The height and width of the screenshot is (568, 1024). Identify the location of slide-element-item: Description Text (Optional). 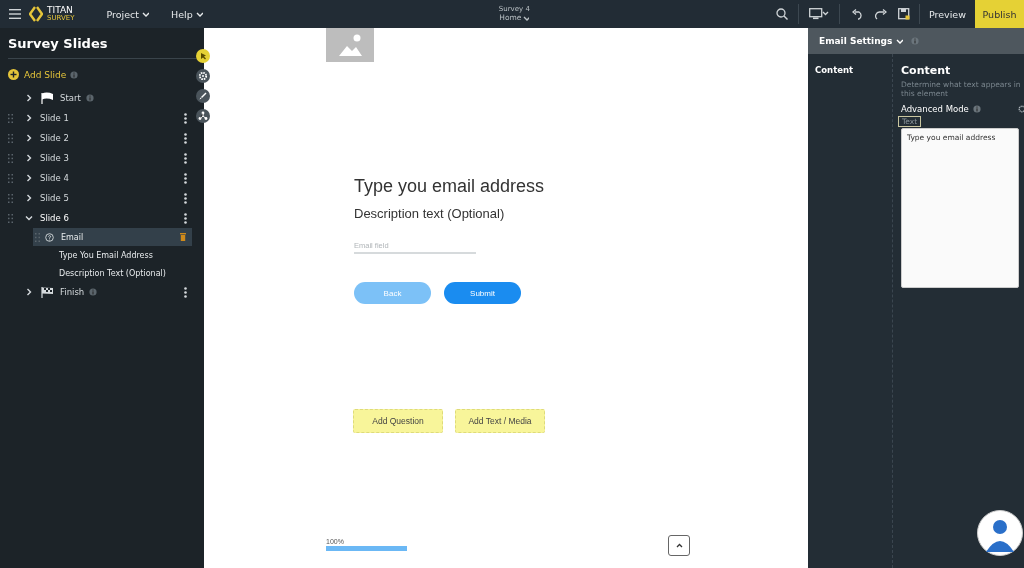
(112, 273).